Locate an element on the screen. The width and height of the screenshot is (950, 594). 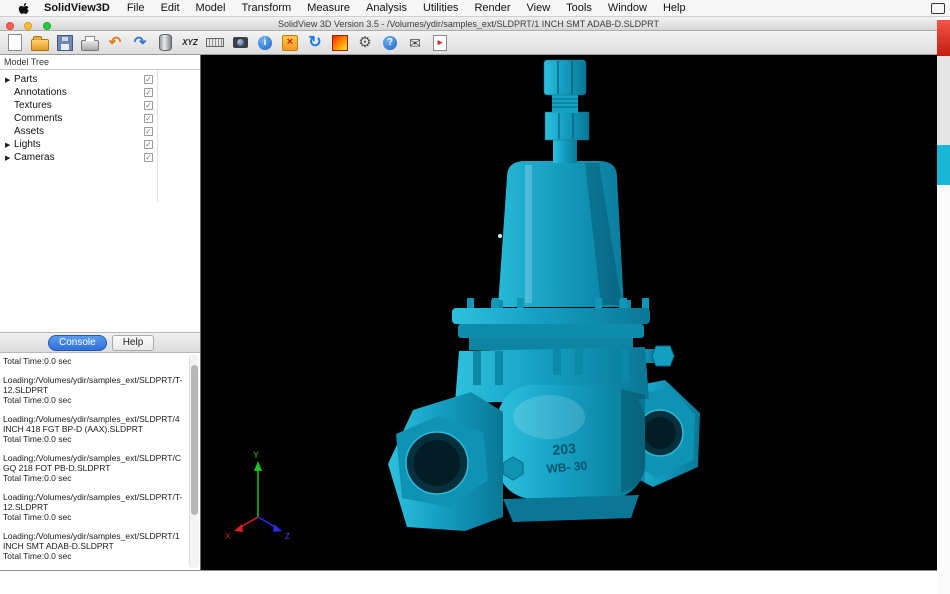
tree-item-label: Annotations is located at coordinates (40, 92).